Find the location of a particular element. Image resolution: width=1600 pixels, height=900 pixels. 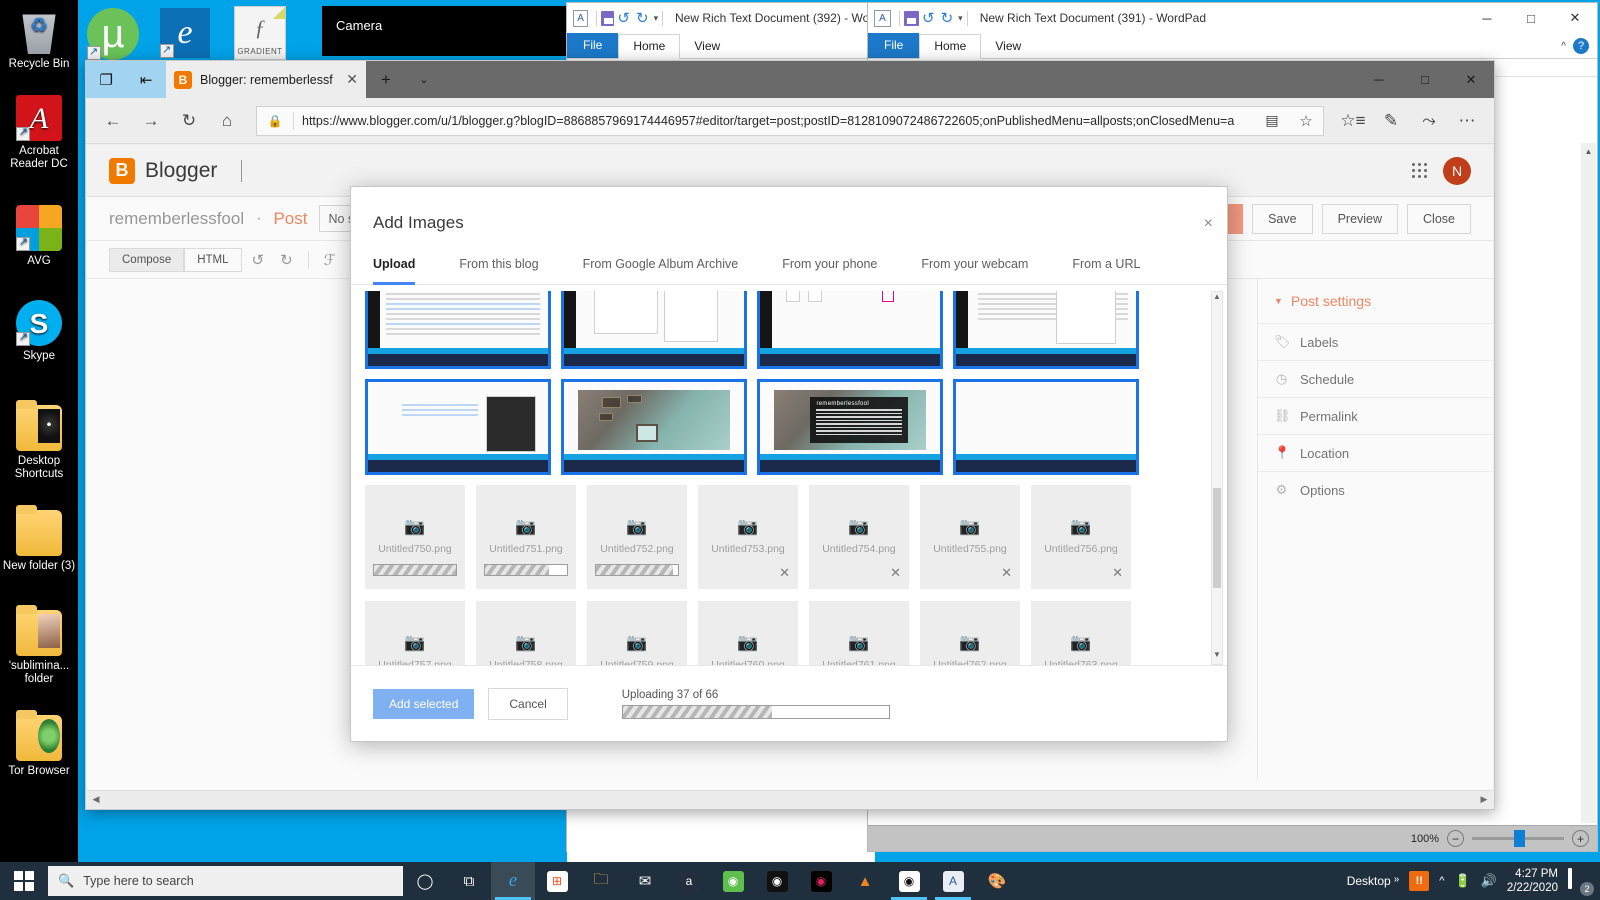

desktop-icon-subliminal-folder: 'sublimina... folder is located at coordinates (39, 645).